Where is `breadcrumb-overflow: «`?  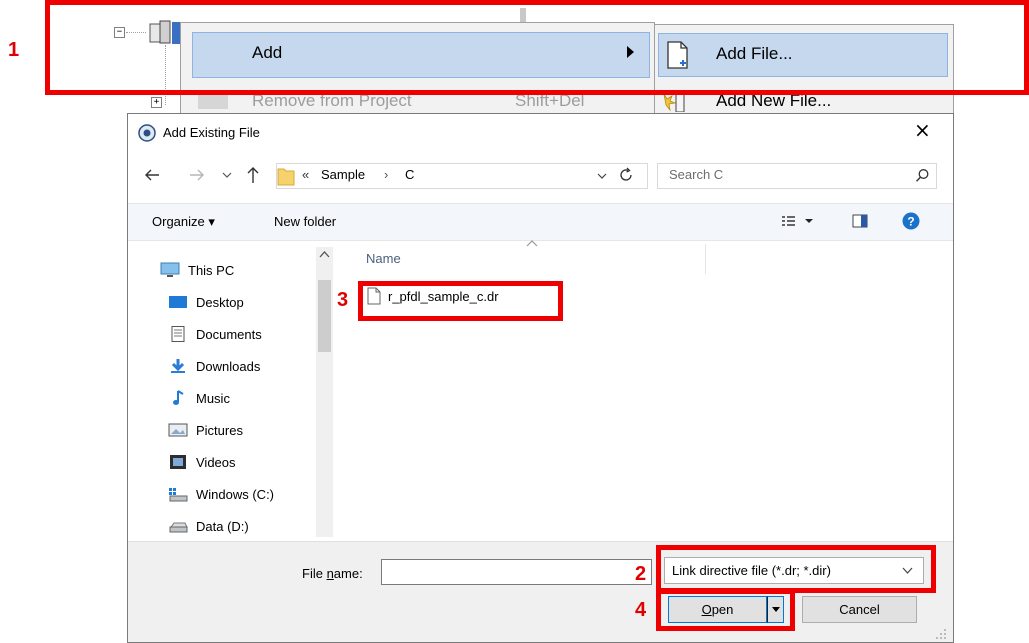
breadcrumb-overflow: « is located at coordinates (305, 174).